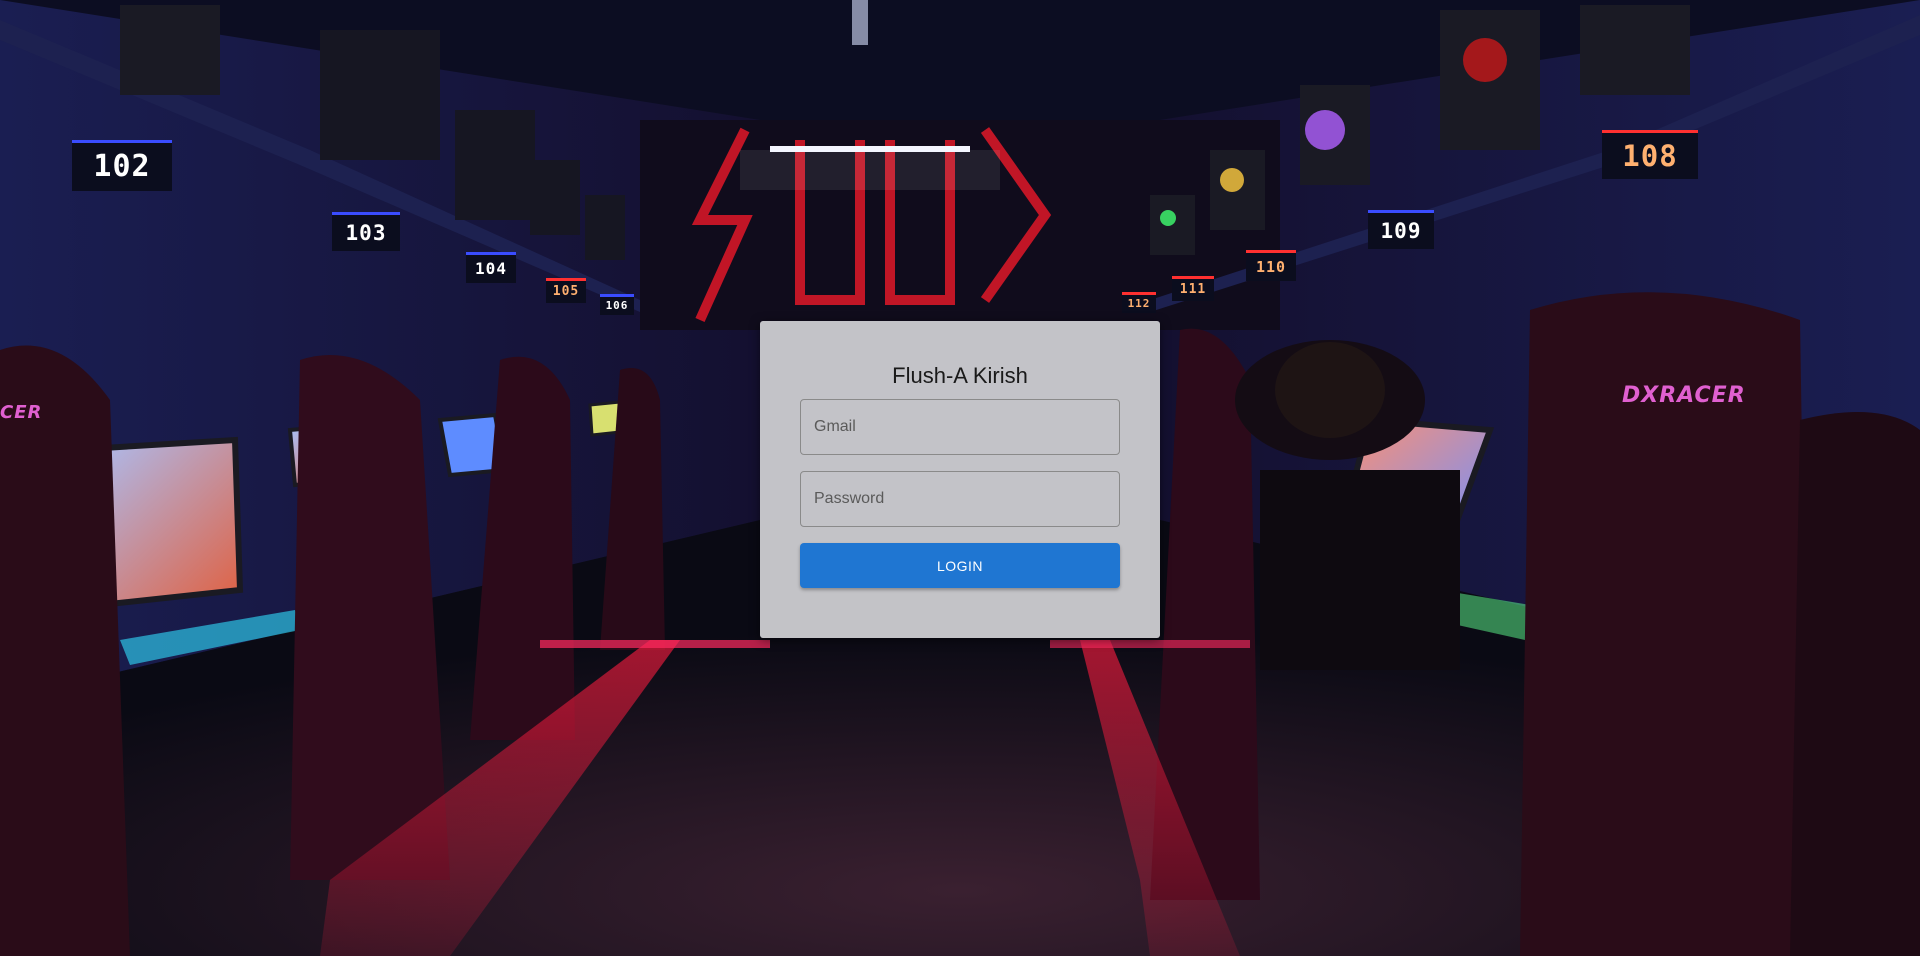 This screenshot has width=1920, height=956. What do you see at coordinates (122, 165) in the screenshot?
I see `seat-number-label: 102` at bounding box center [122, 165].